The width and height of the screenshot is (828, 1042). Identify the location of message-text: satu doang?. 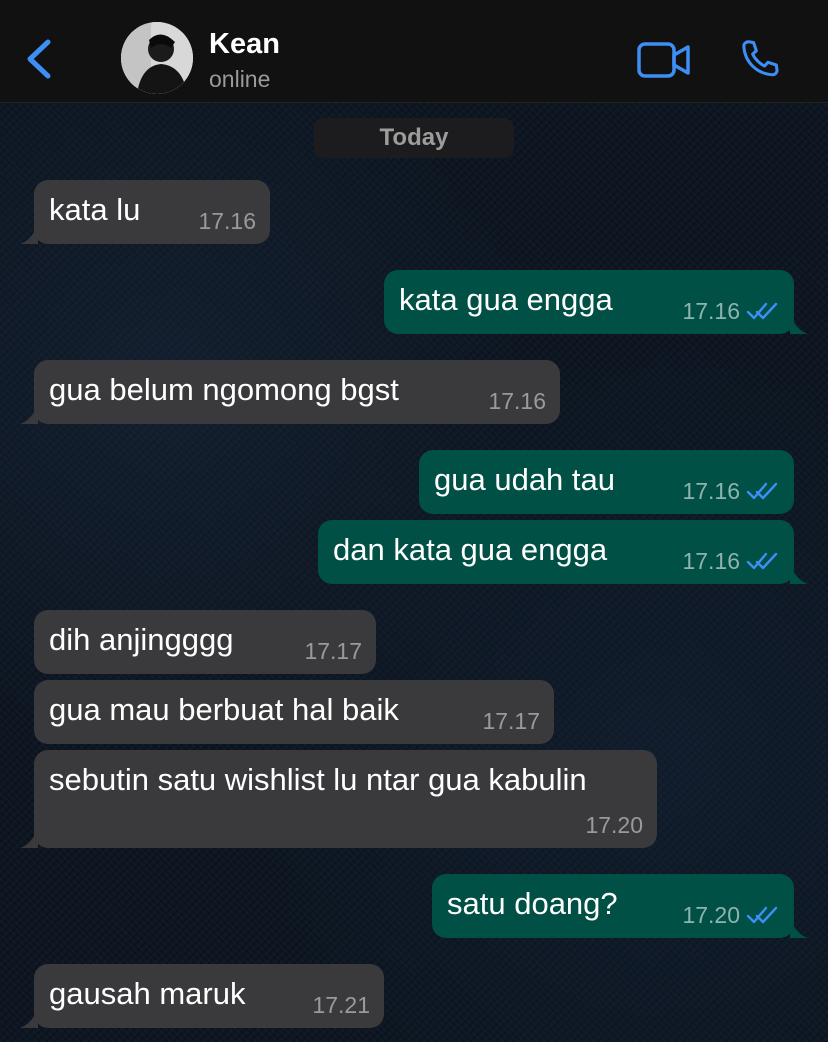
(532, 903).